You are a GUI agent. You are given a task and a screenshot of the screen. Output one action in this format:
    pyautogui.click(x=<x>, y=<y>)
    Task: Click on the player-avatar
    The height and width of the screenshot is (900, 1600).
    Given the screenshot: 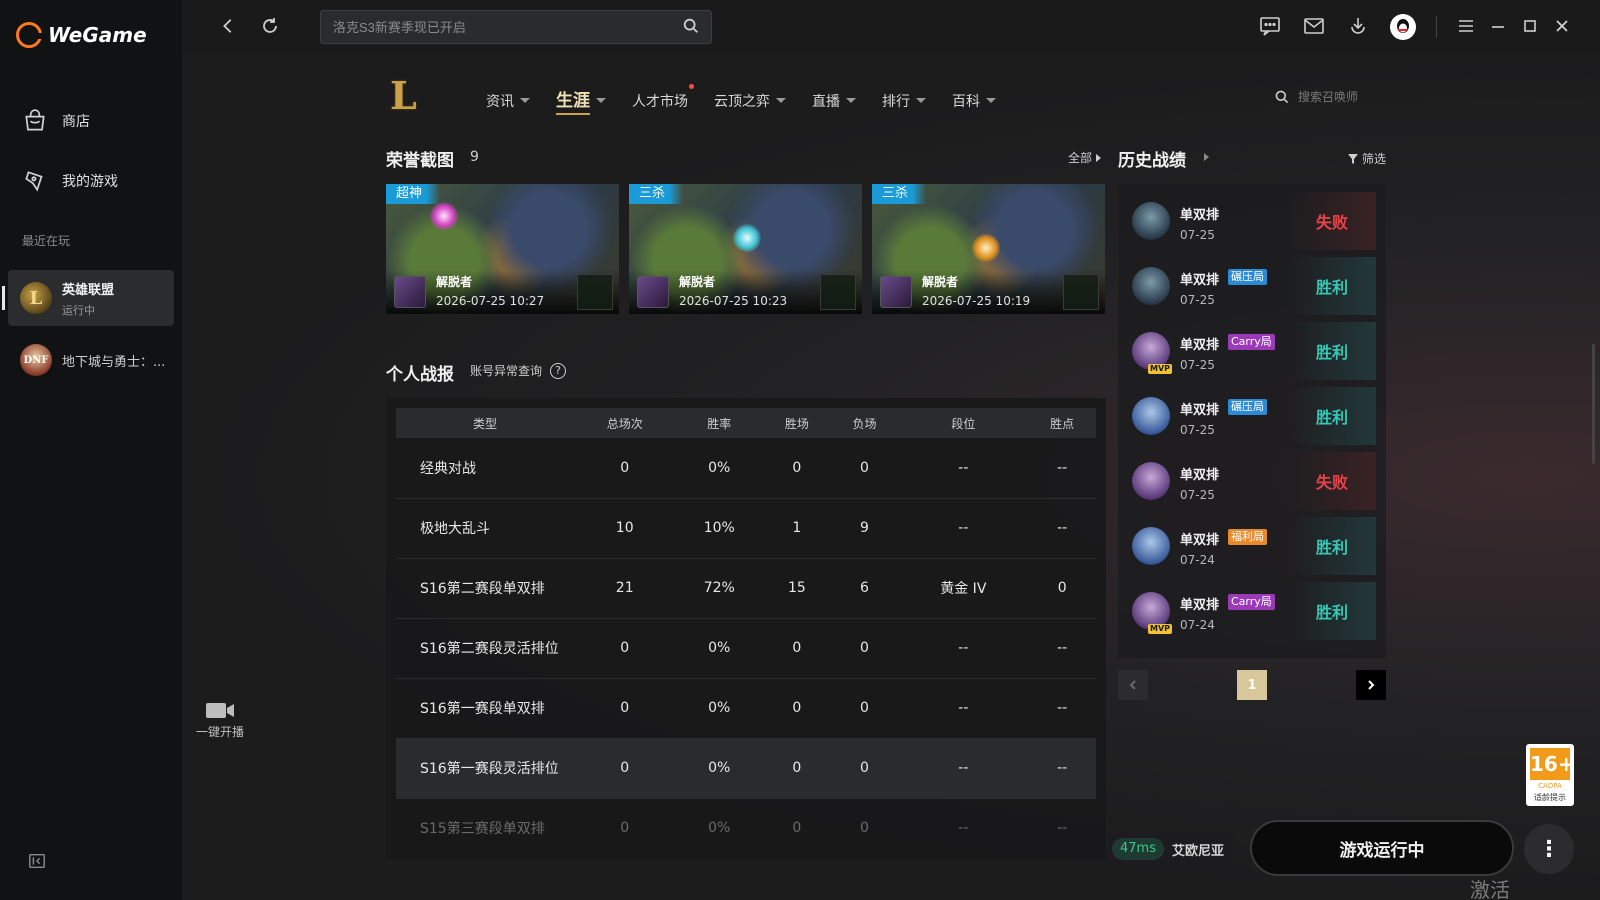 What is the action you would take?
    pyautogui.click(x=896, y=292)
    